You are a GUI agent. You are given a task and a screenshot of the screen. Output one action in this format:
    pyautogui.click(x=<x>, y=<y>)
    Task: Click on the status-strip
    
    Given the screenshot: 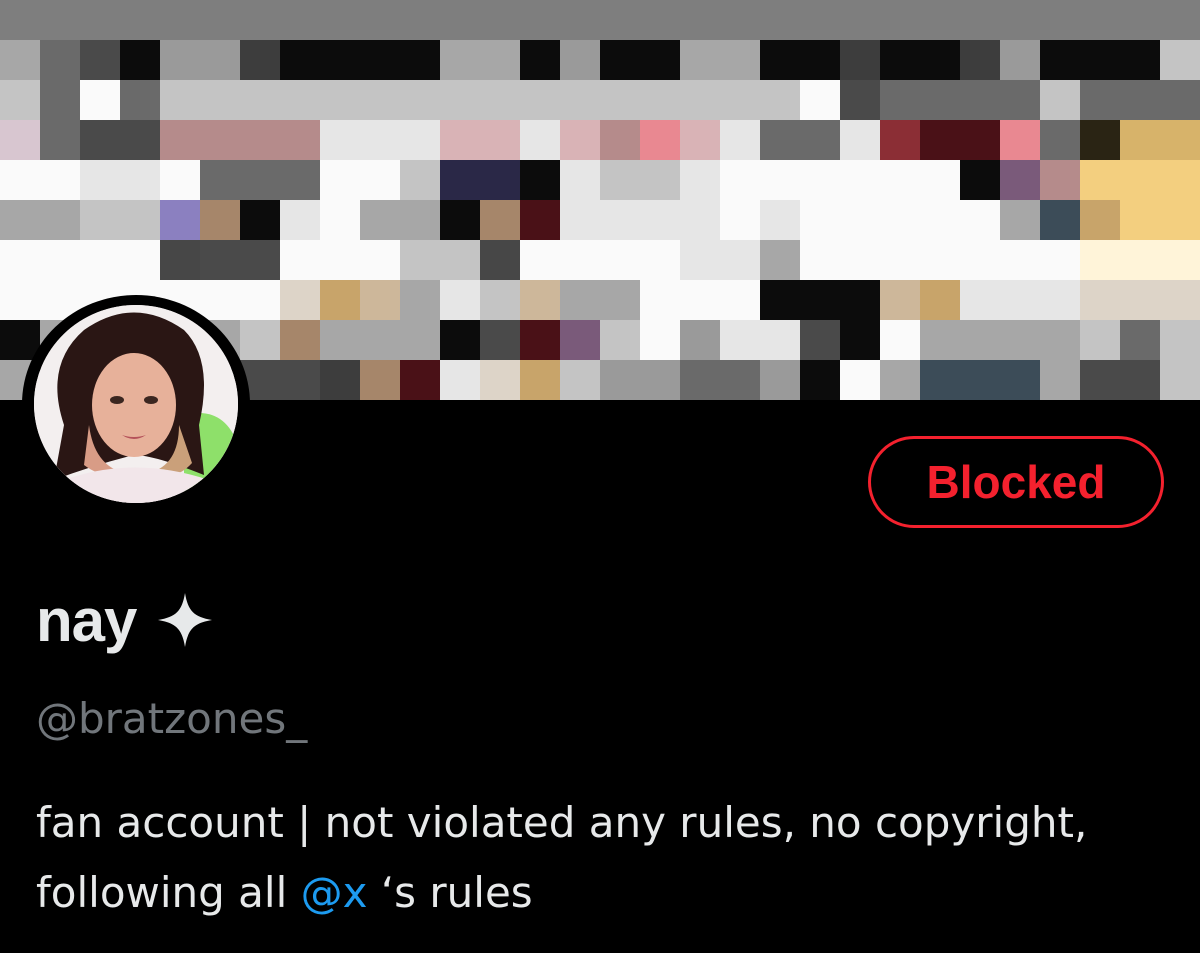 What is the action you would take?
    pyautogui.click(x=600, y=20)
    